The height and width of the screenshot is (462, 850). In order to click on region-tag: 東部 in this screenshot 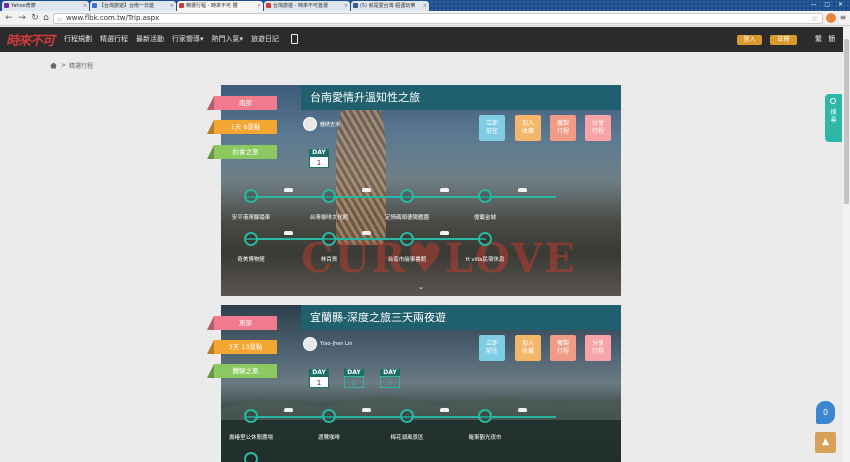, I will do `click(245, 323)`.